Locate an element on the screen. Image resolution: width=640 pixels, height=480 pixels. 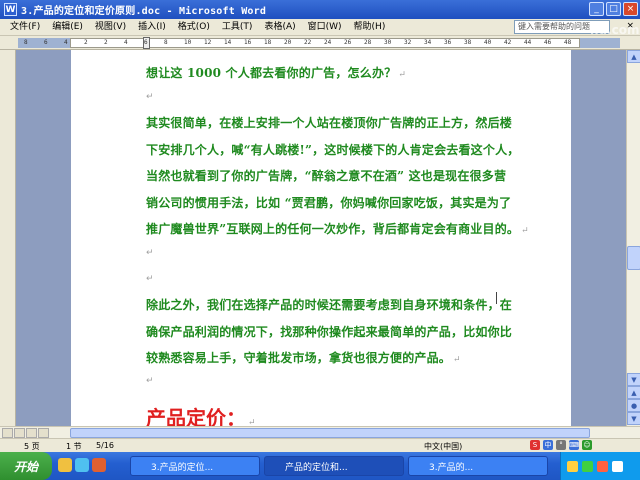
menu-insert: 插入(I) is located at coordinates (152, 27).